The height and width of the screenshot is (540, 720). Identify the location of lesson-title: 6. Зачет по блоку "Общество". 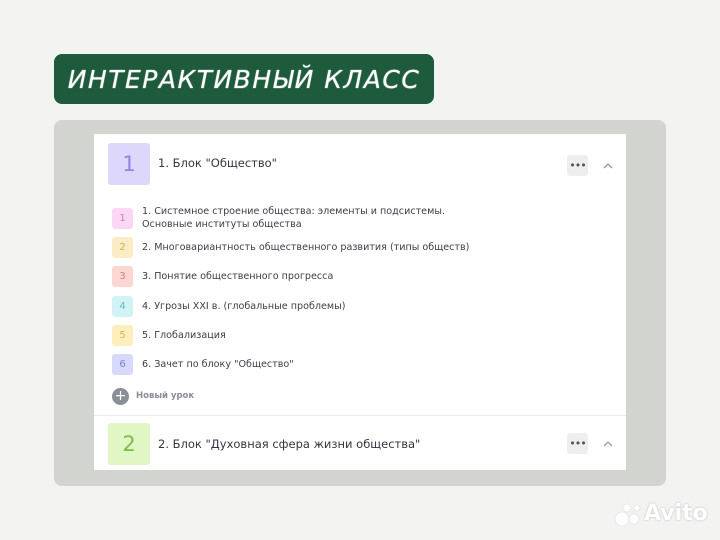
(218, 364).